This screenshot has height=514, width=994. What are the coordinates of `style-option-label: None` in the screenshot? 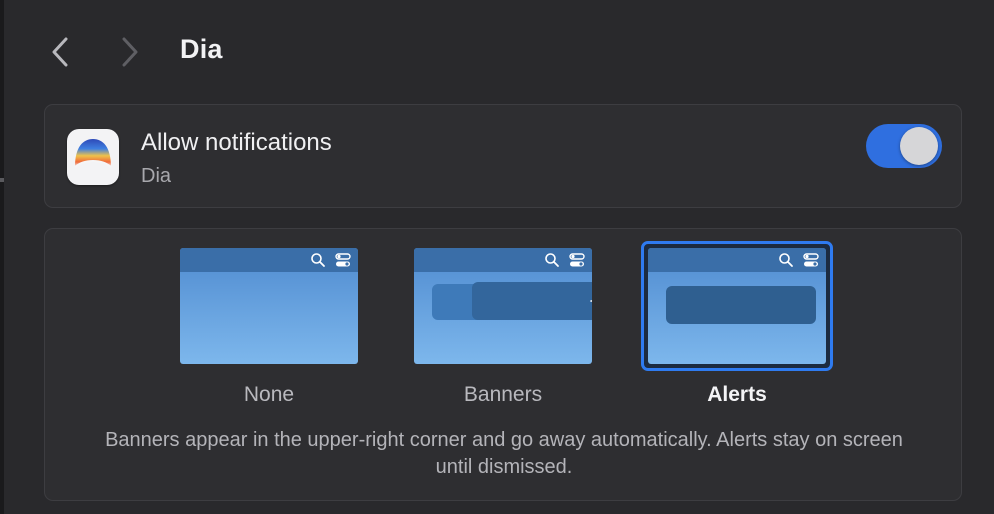 It's located at (269, 394).